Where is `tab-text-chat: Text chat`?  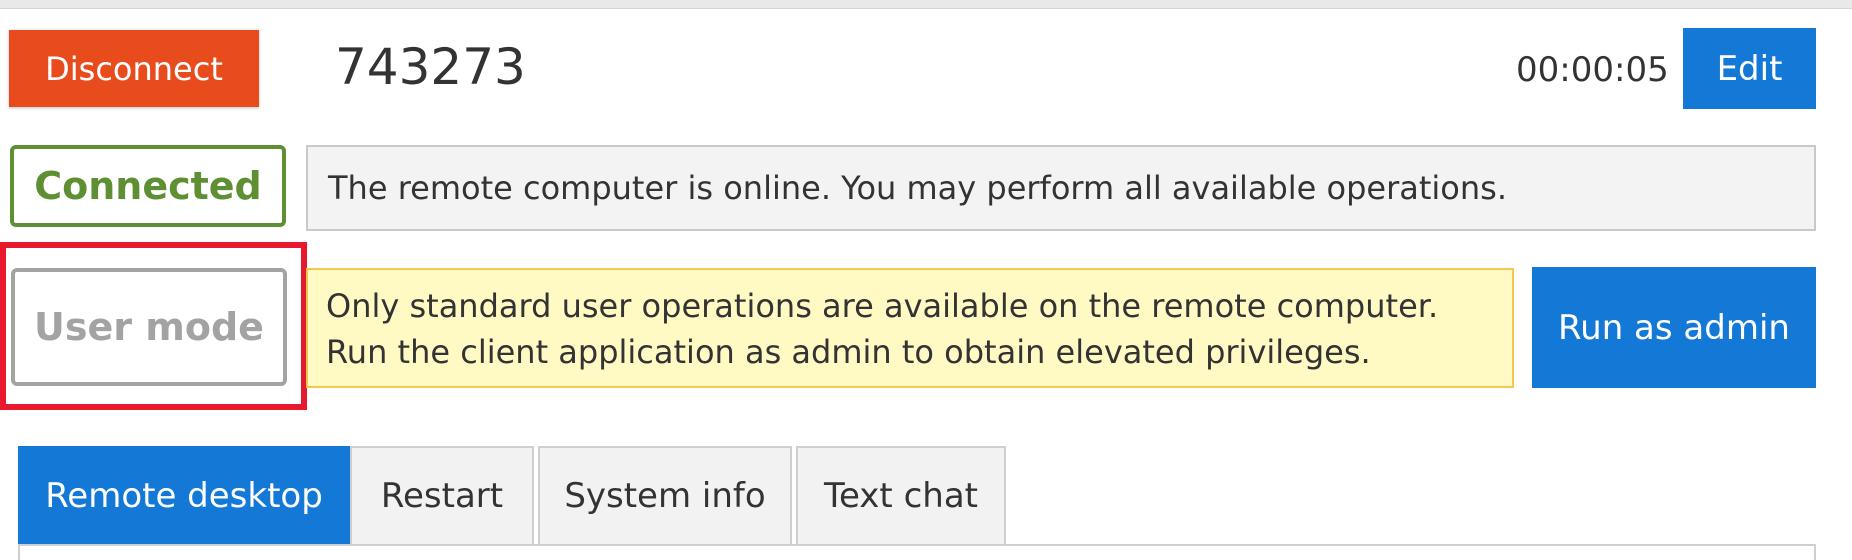 tab-text-chat: Text chat is located at coordinates (901, 496).